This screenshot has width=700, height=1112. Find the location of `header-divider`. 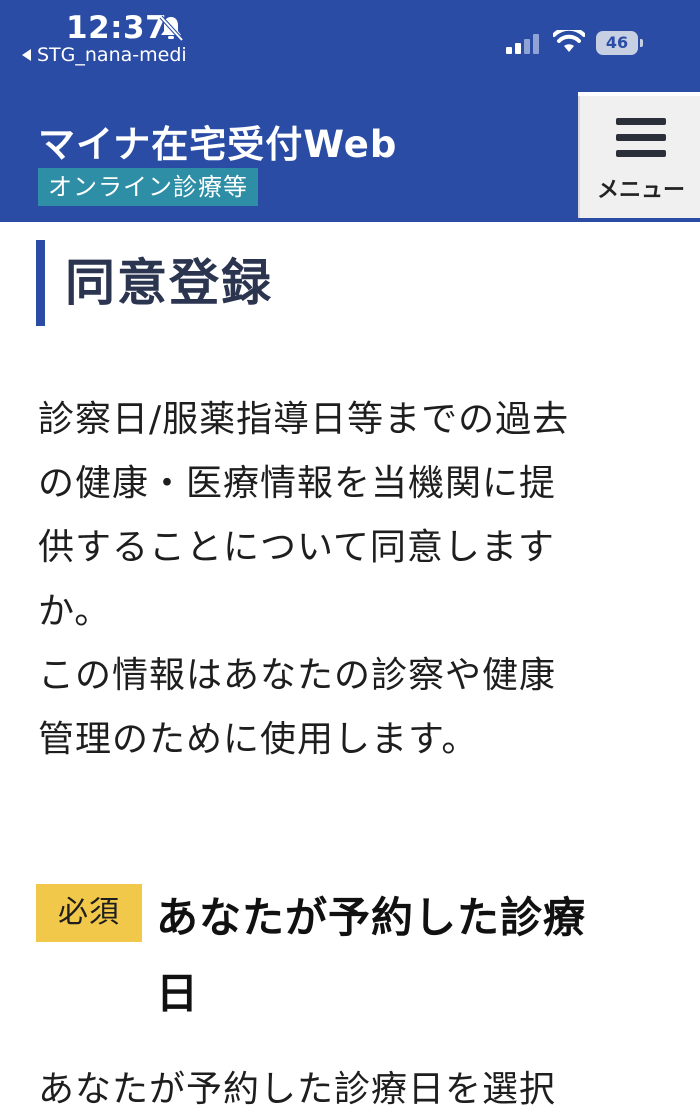

header-divider is located at coordinates (350, 220).